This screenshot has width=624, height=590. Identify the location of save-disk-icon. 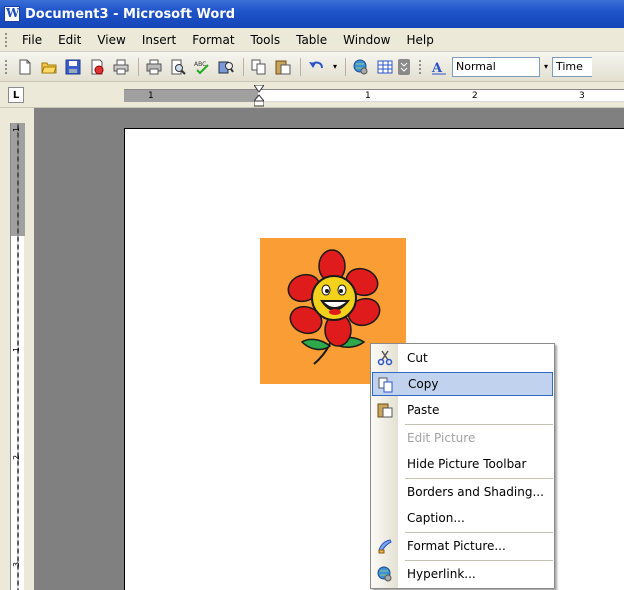
(73, 66).